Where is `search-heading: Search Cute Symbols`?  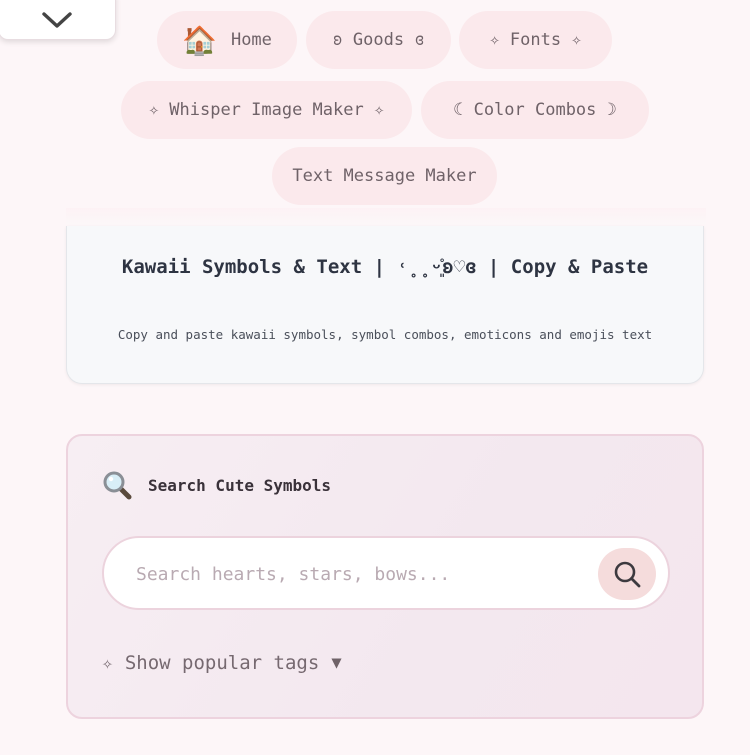 search-heading: Search Cute Symbols is located at coordinates (216, 485).